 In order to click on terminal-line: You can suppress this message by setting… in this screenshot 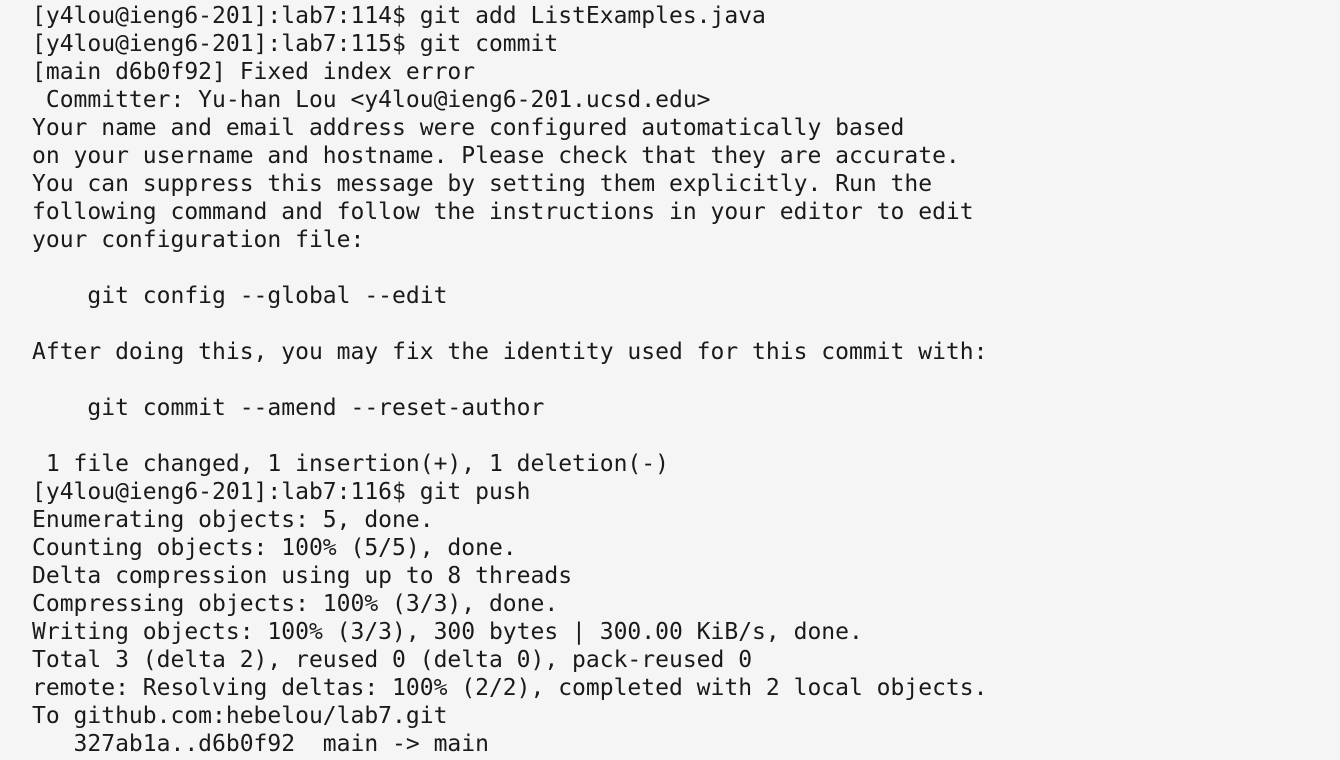, I will do `click(482, 184)`.